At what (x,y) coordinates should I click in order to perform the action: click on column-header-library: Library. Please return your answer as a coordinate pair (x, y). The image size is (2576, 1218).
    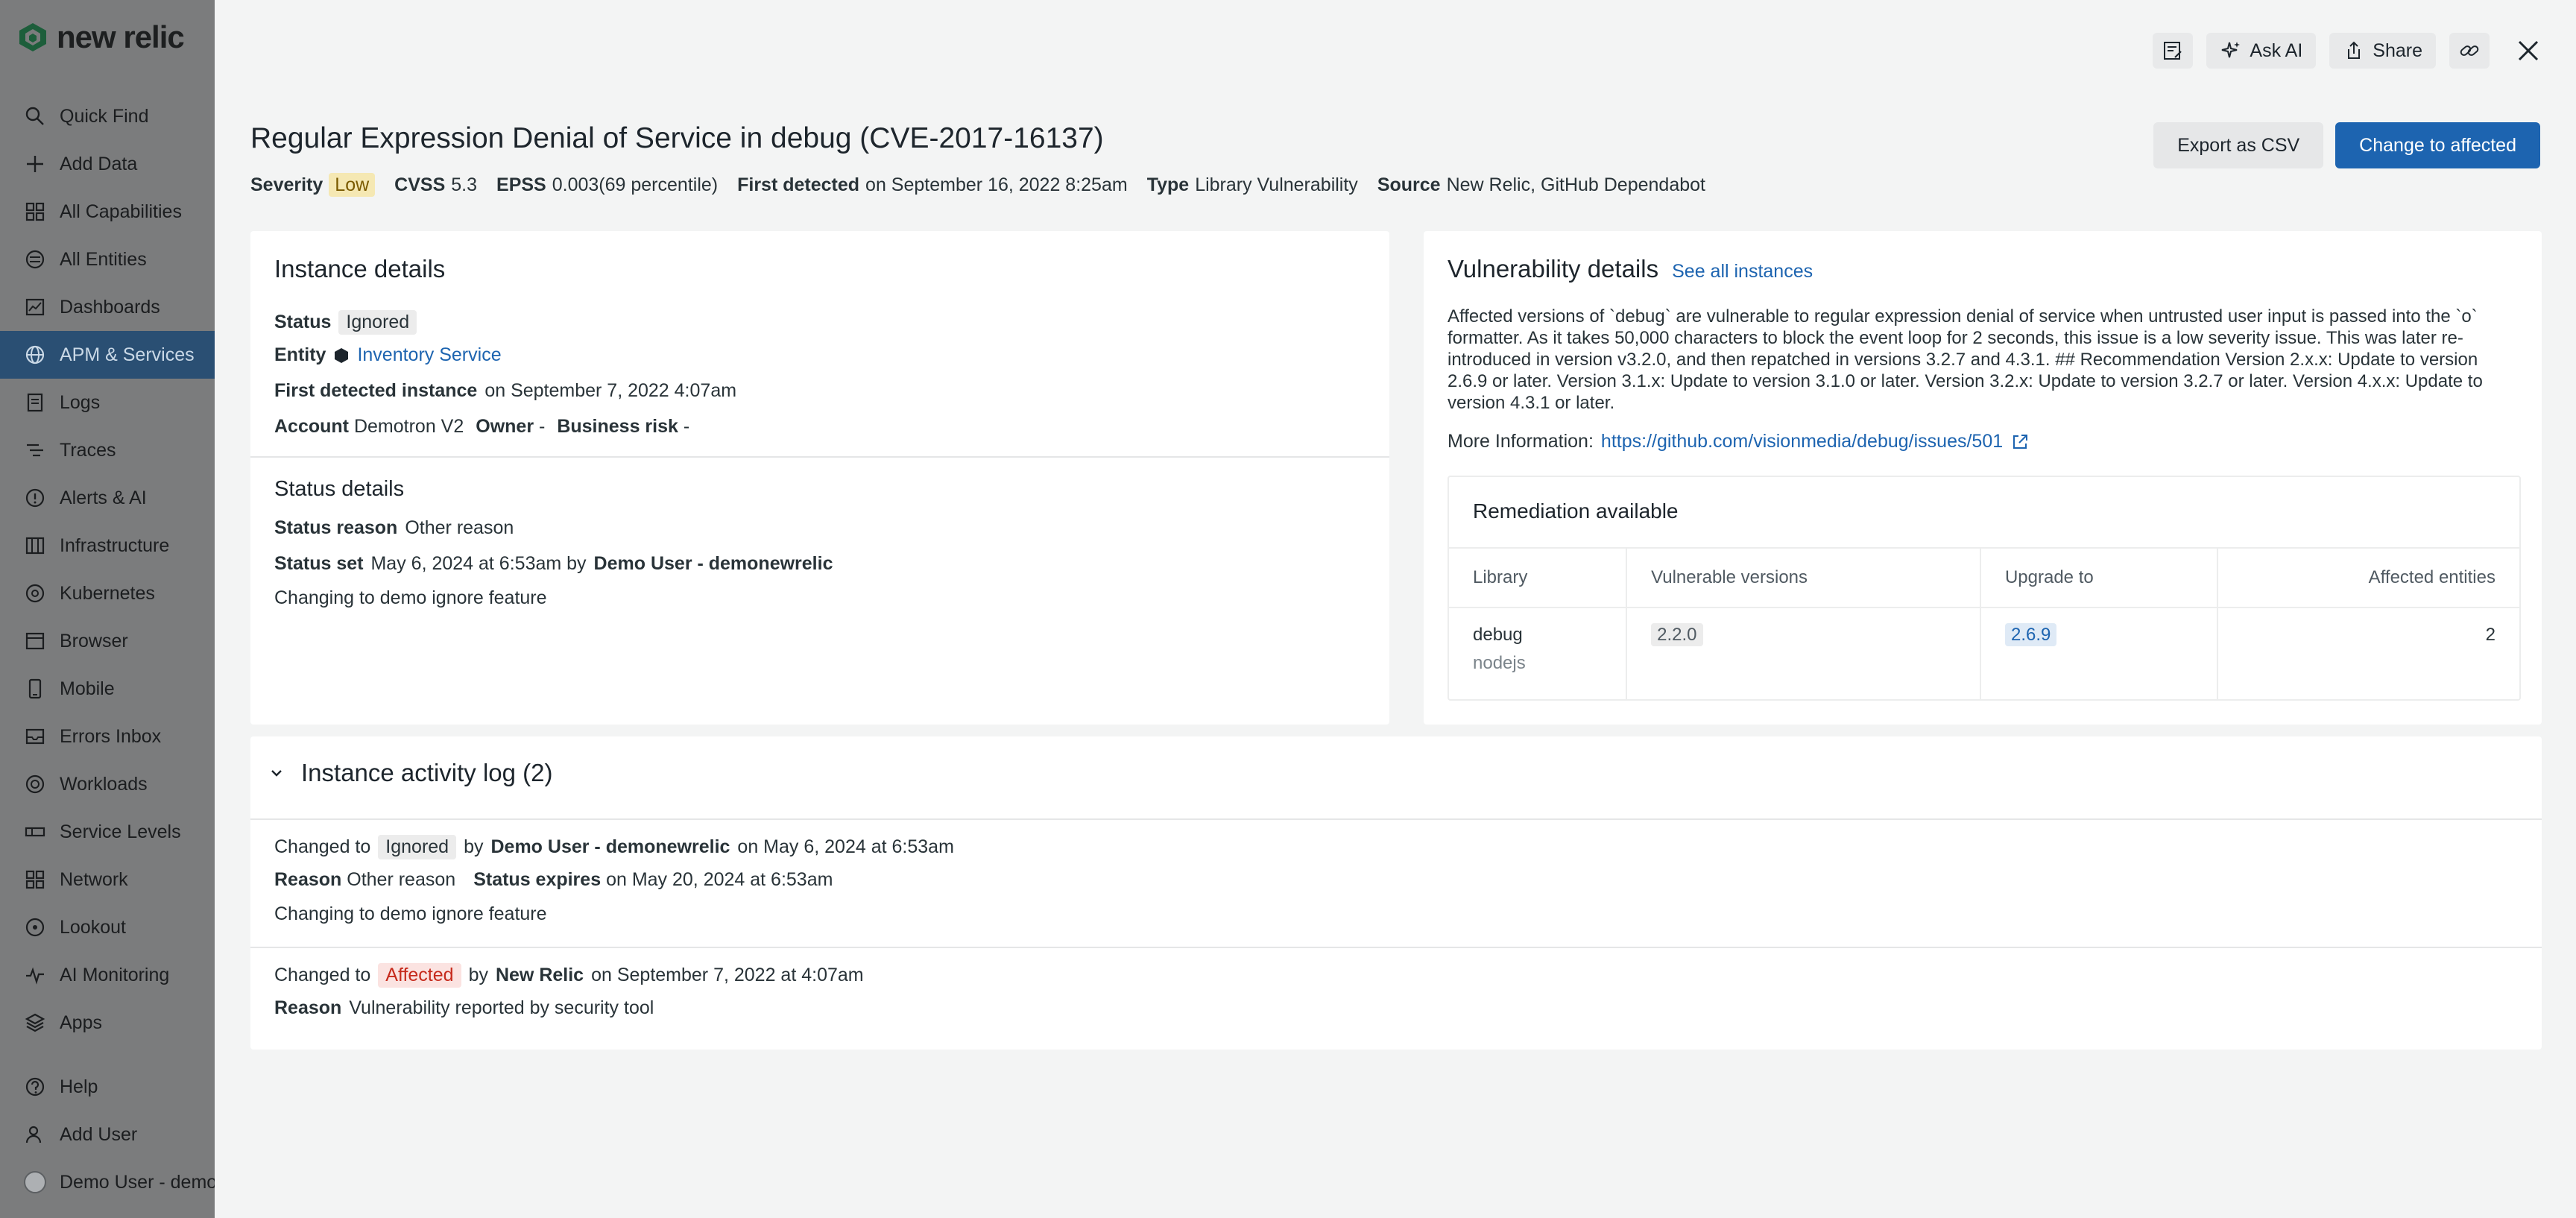
    Looking at the image, I should click on (1538, 578).